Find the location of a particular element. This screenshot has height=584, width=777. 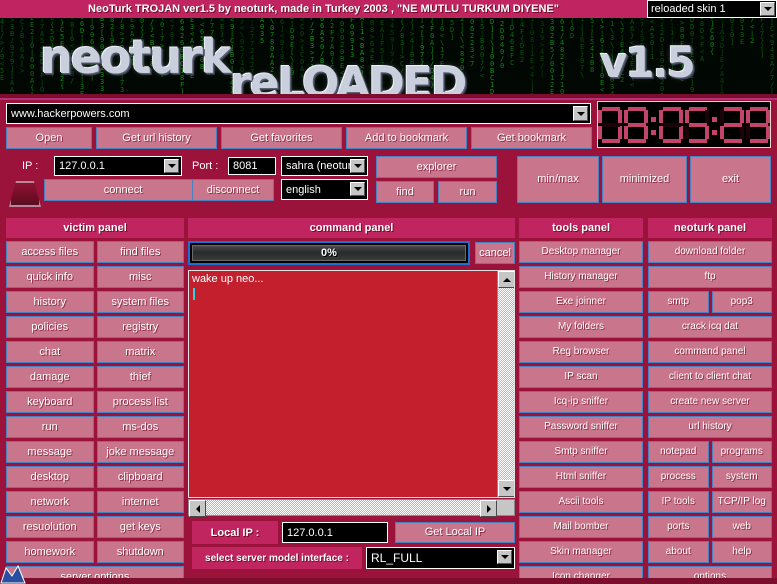

ip-label: IP : is located at coordinates (30, 166).